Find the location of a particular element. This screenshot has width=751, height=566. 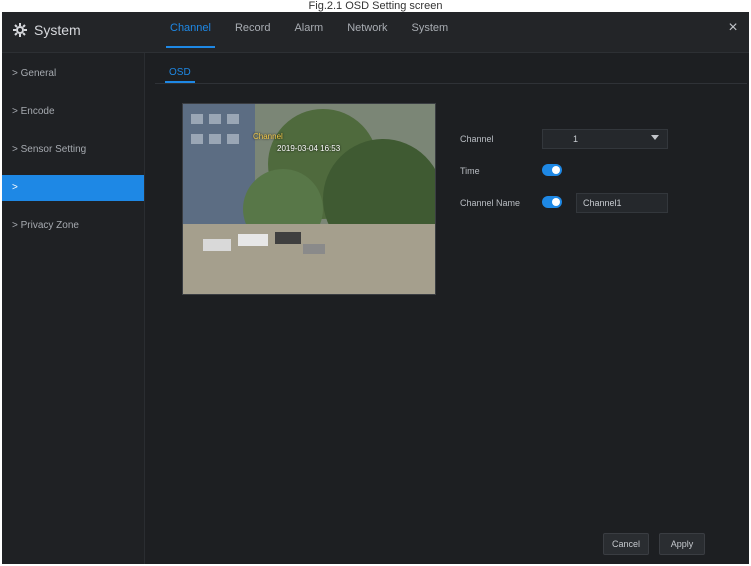

system-logo: System is located at coordinates (46, 30).